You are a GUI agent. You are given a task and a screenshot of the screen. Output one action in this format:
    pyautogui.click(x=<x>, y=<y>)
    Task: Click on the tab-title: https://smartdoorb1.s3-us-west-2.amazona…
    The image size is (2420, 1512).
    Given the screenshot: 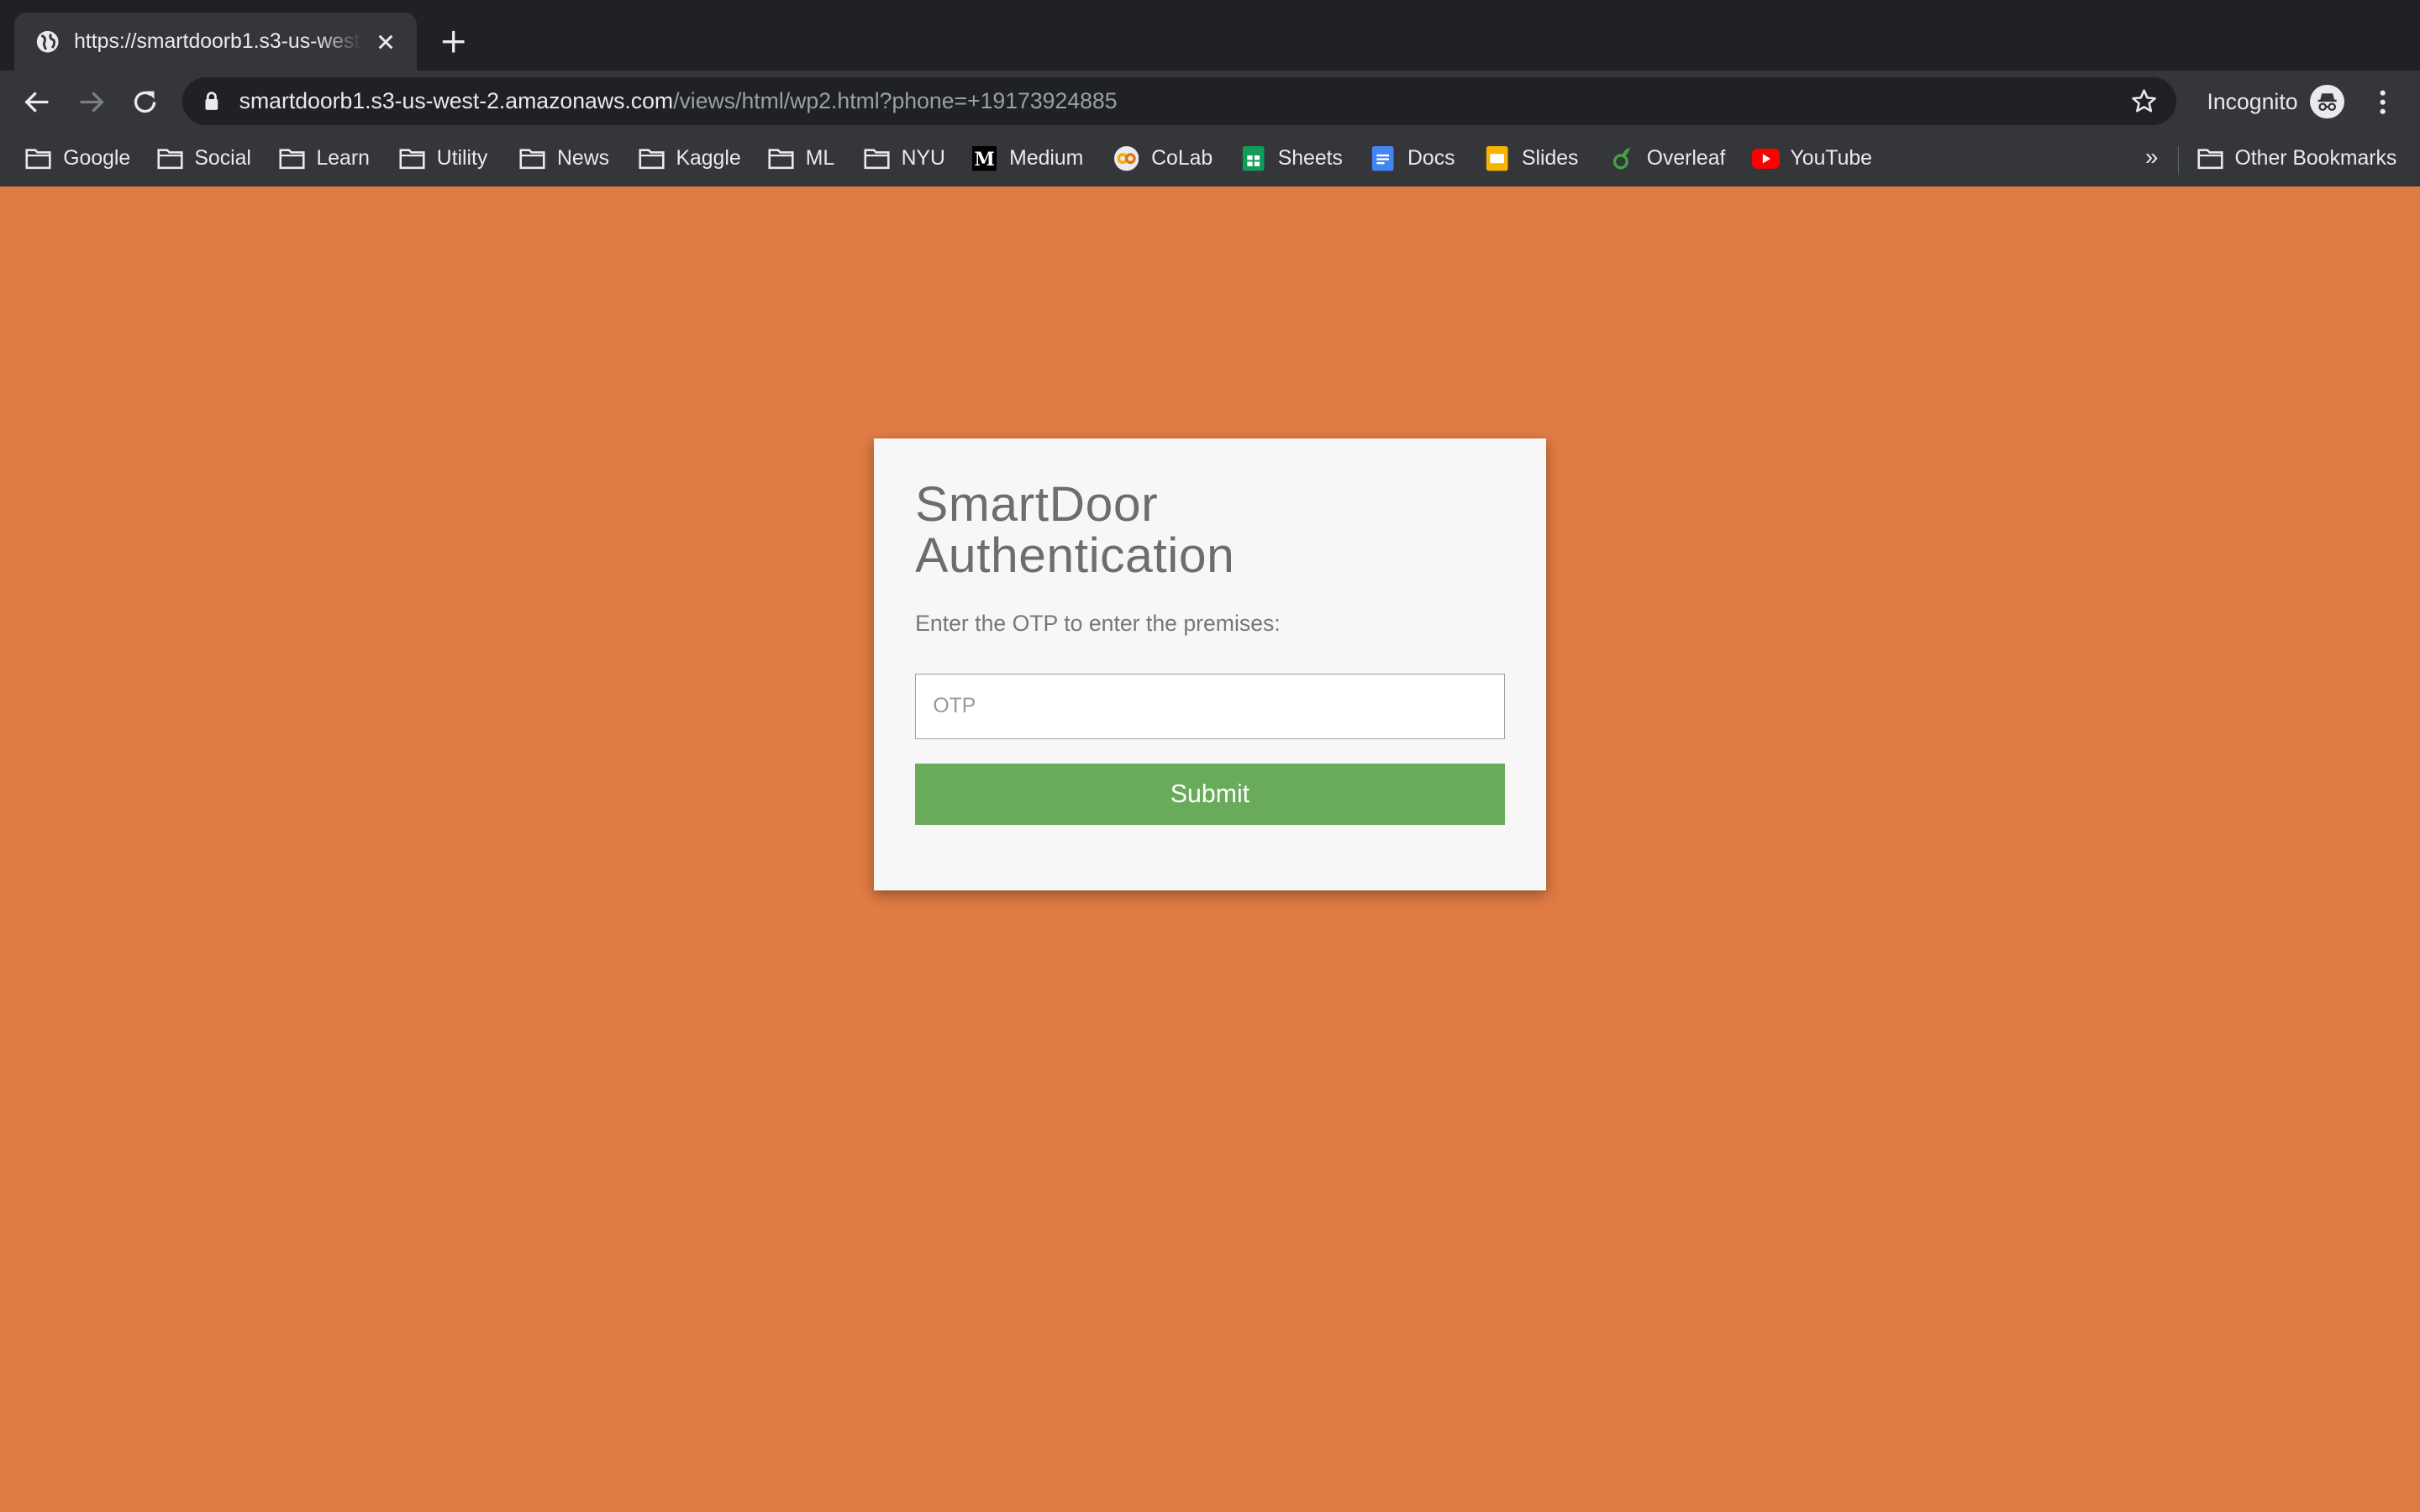 What is the action you would take?
    pyautogui.click(x=218, y=41)
    